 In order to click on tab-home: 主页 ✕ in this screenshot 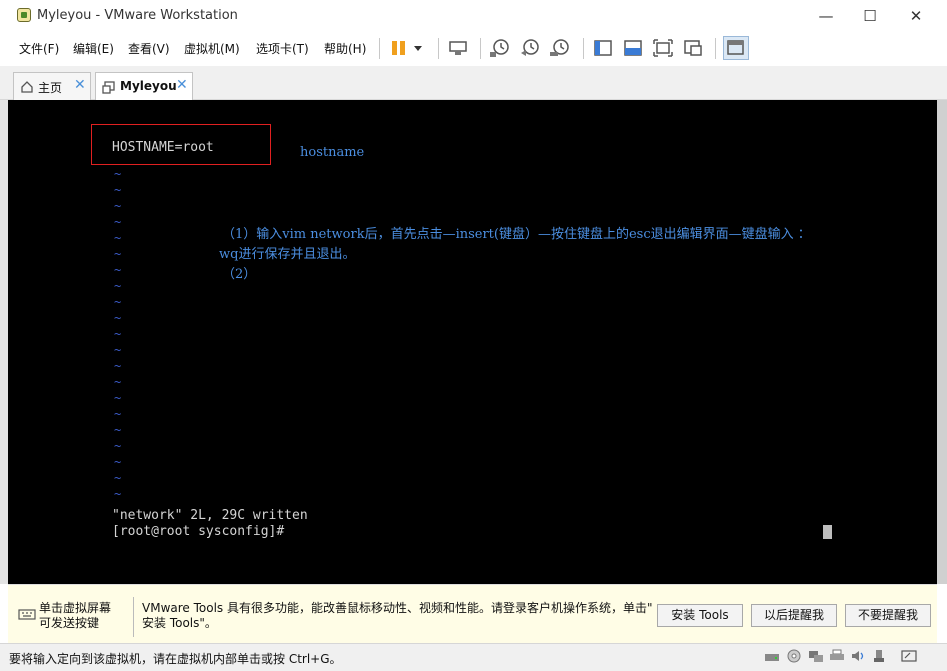, I will do `click(52, 86)`.